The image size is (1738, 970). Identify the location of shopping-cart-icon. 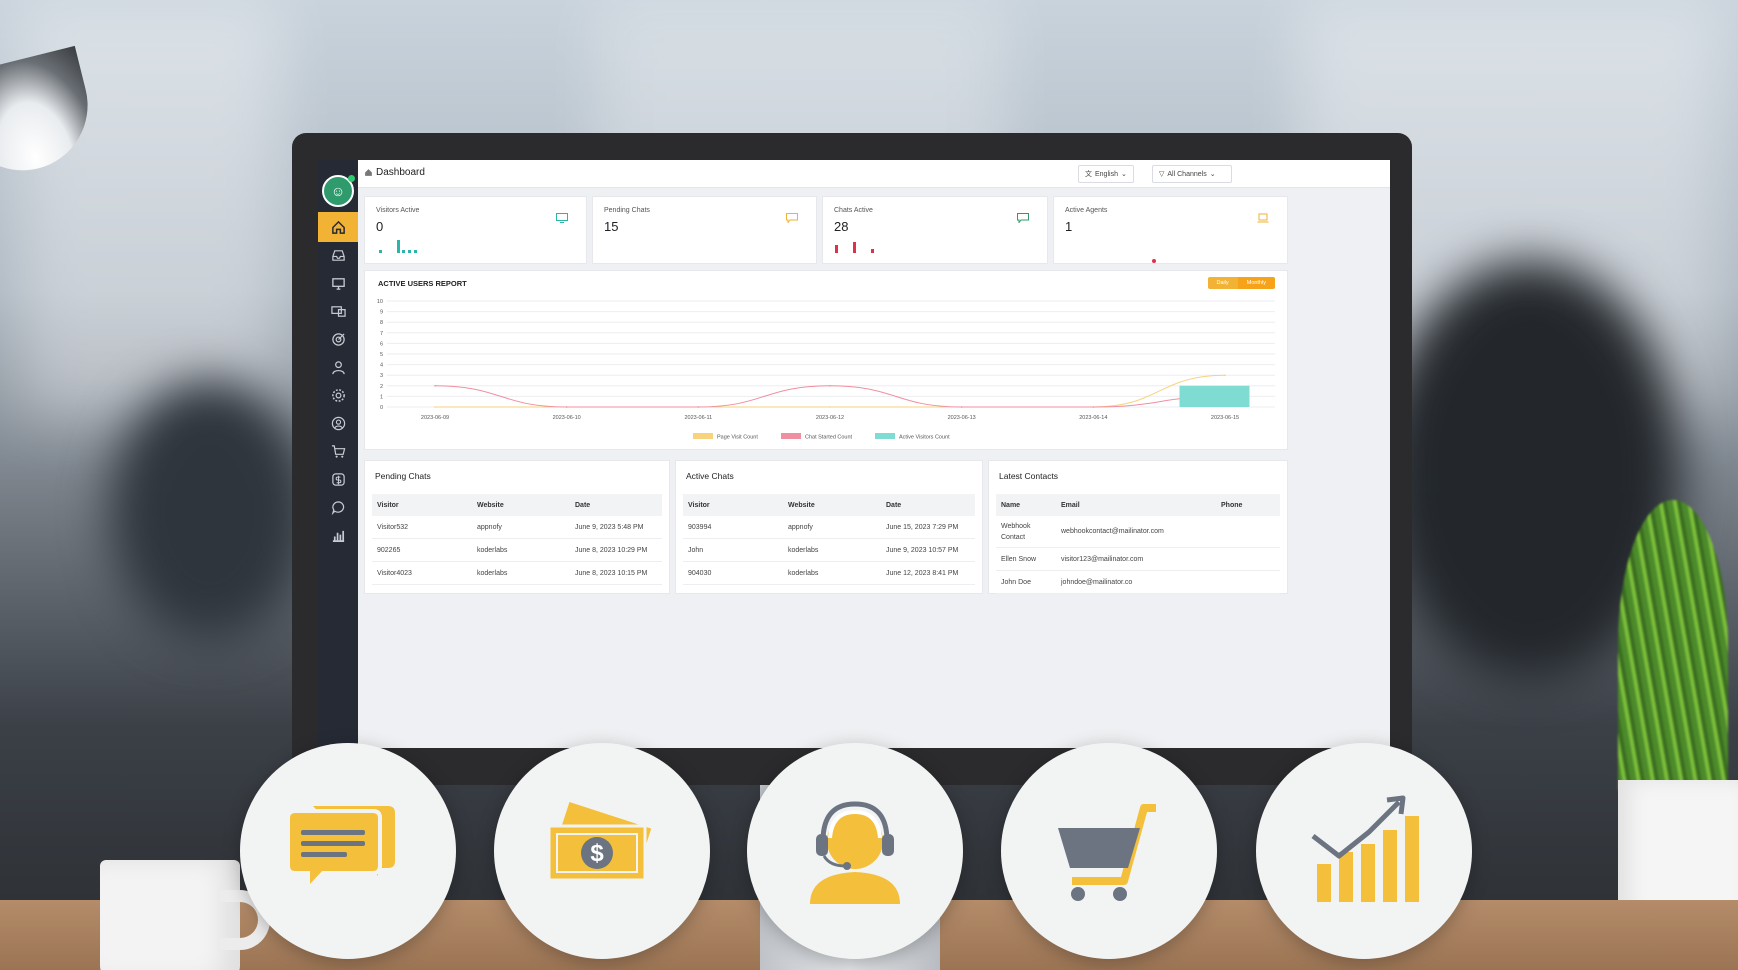
(1107, 852).